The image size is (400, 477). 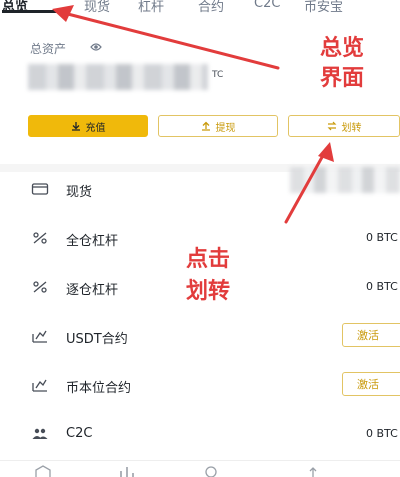 I want to click on tab-c2c: C2C, so click(x=267, y=5).